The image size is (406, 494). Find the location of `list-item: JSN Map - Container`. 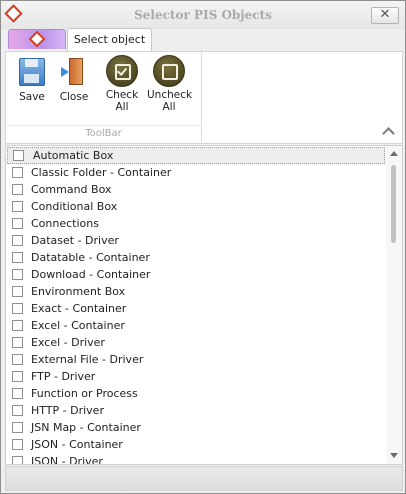

list-item: JSN Map - Container is located at coordinates (196, 427).